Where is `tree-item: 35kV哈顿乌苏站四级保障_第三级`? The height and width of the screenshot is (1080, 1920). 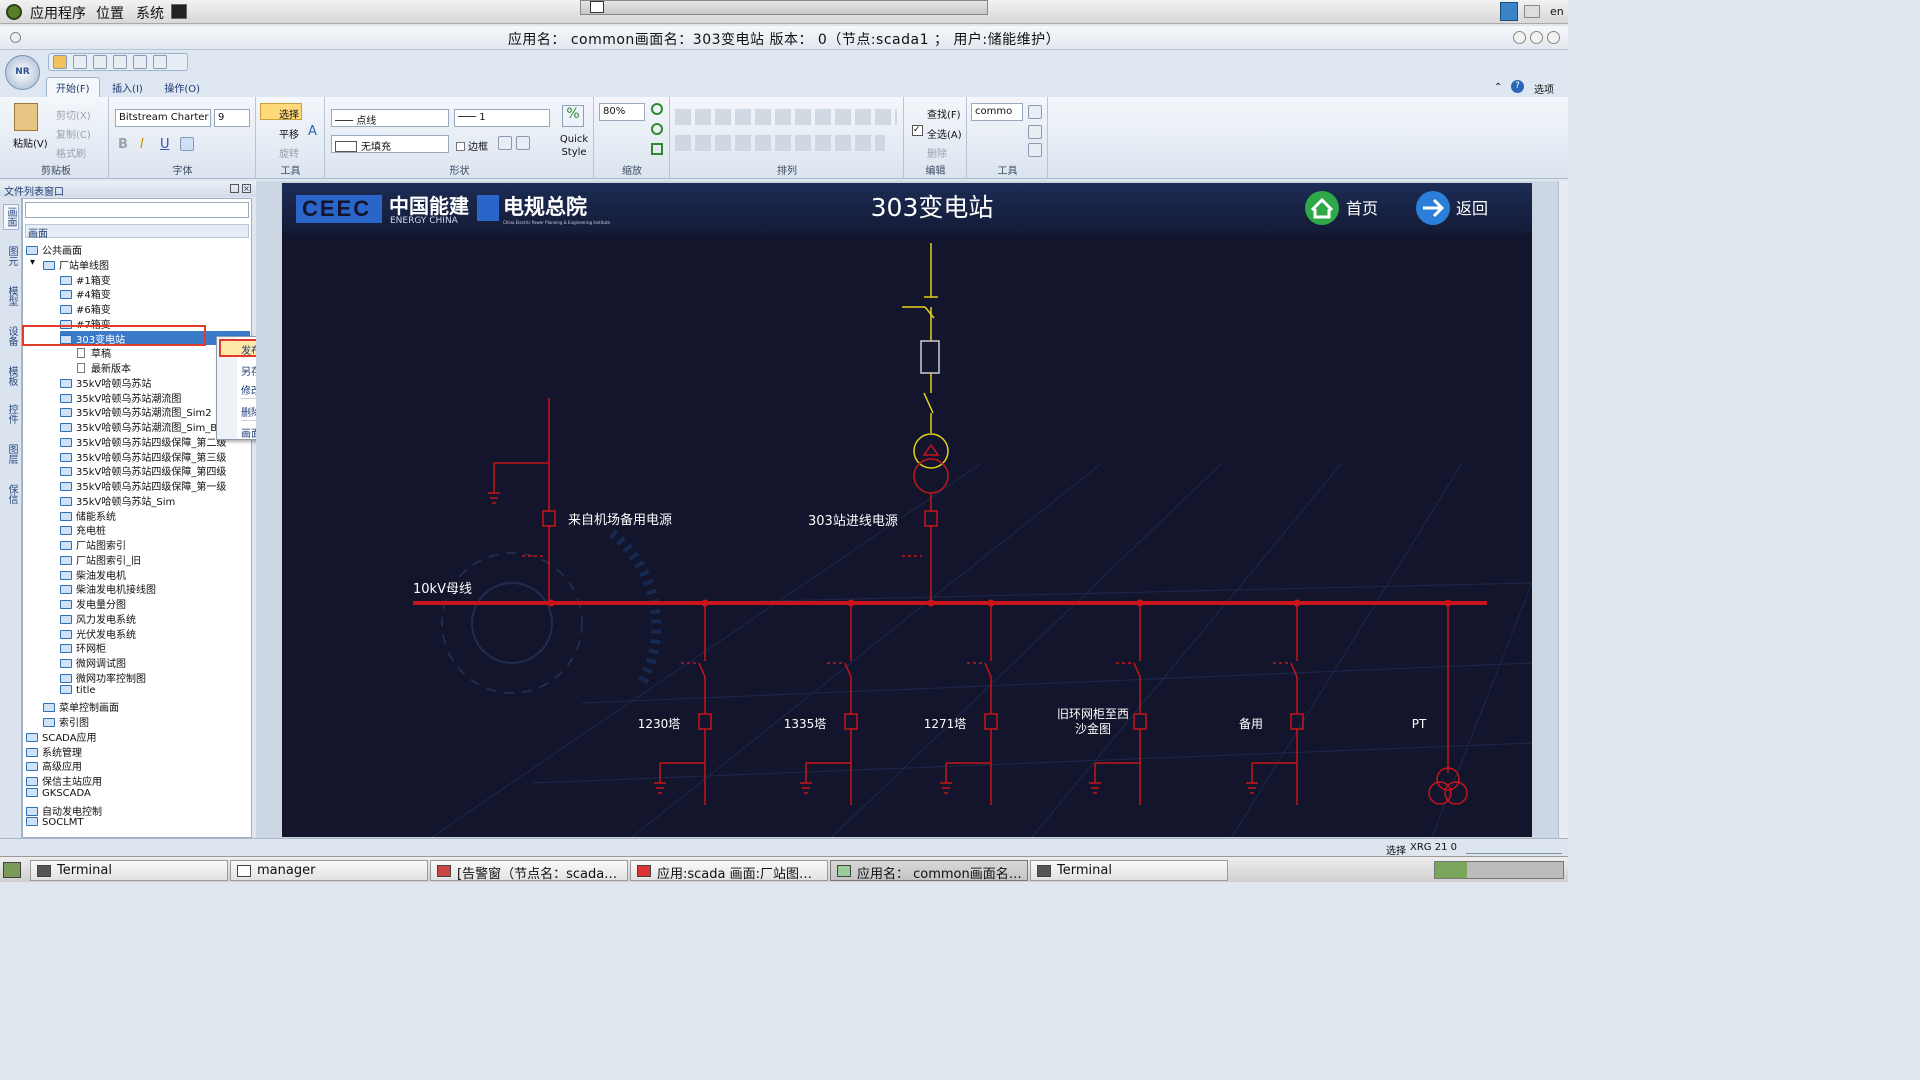
tree-item: 35kV哈顿乌苏站四级保障_第三级 is located at coordinates (143, 456).